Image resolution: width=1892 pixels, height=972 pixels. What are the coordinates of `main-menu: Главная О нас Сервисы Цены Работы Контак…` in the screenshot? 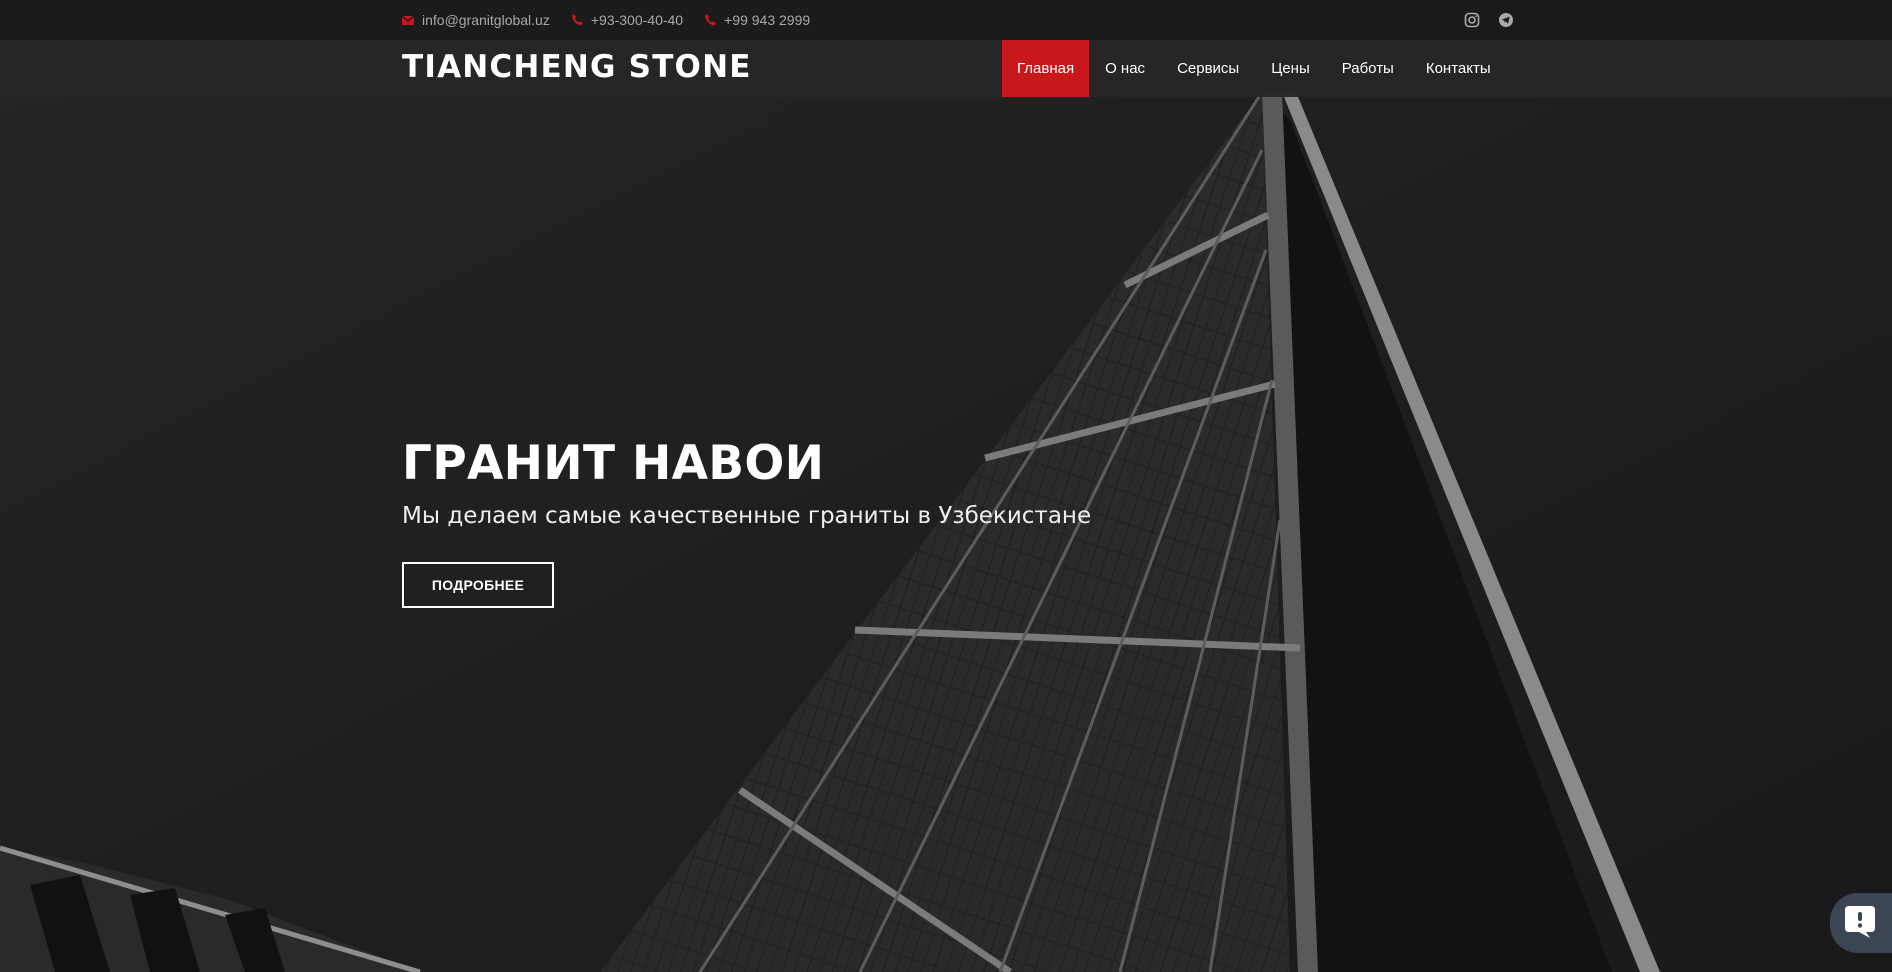 It's located at (1254, 68).